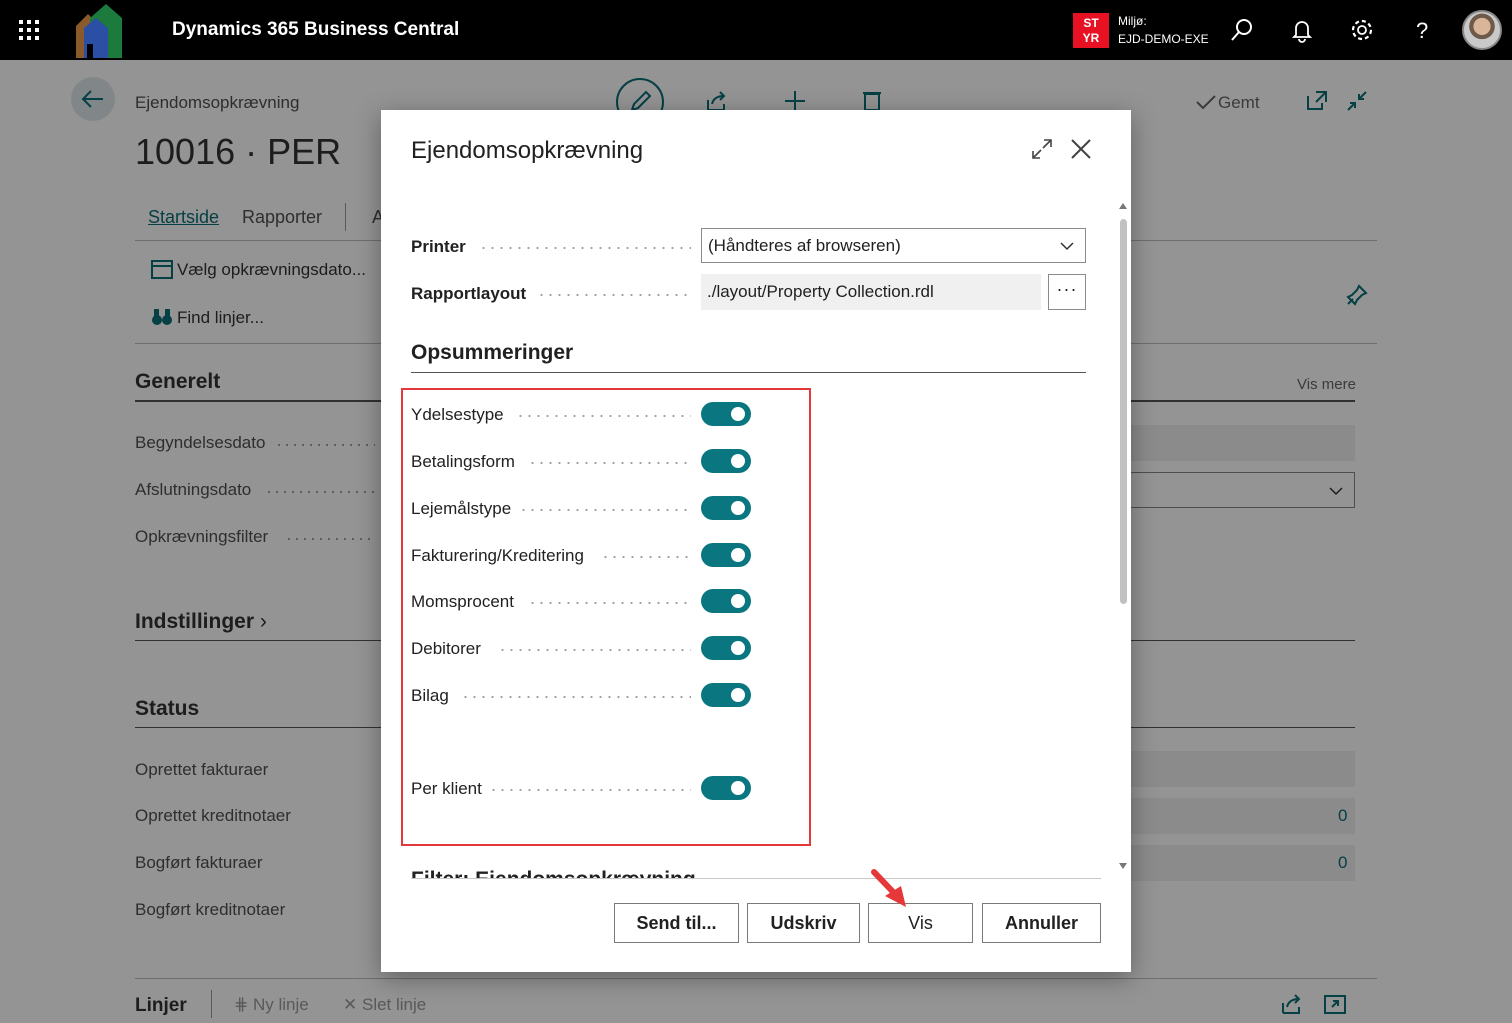 Image resolution: width=1512 pixels, height=1023 pixels. I want to click on chevron-down-icon, so click(1067, 246).